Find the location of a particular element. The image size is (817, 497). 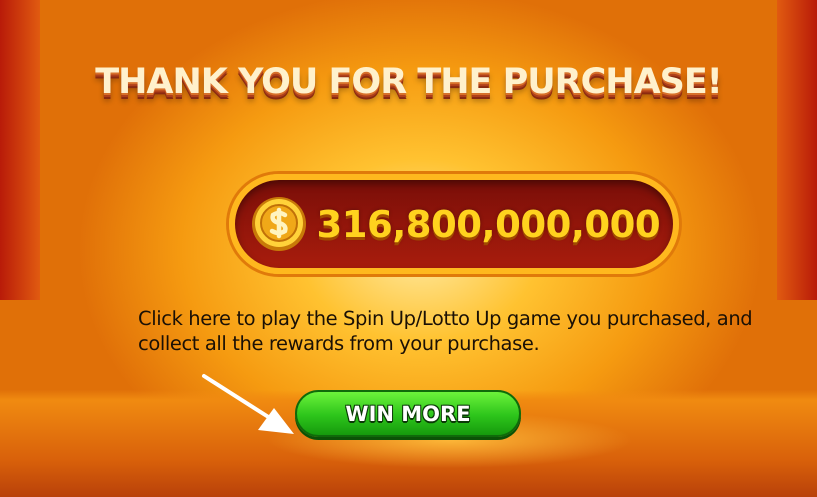

win-more-button: WIN MORE is located at coordinates (408, 413).